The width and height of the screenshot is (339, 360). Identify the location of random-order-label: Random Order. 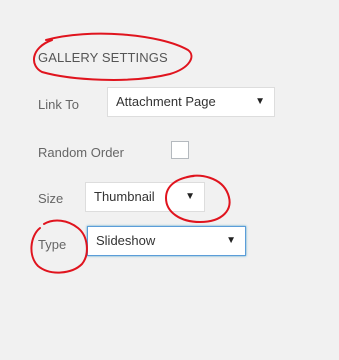
(81, 152).